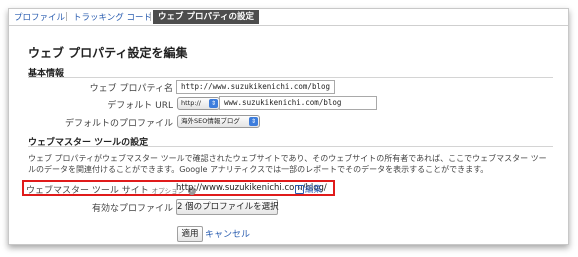  Describe the element at coordinates (298, 103) in the screenshot. I see `default-url-input: www.suzukikenichi.com/blog` at that location.